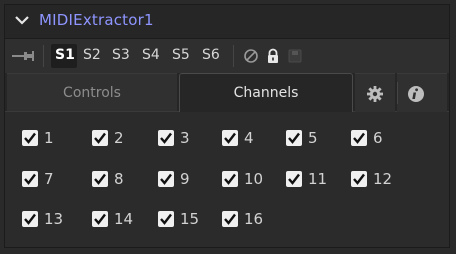  What do you see at coordinates (151, 55) in the screenshot?
I see `scene-button-s4: S4` at bounding box center [151, 55].